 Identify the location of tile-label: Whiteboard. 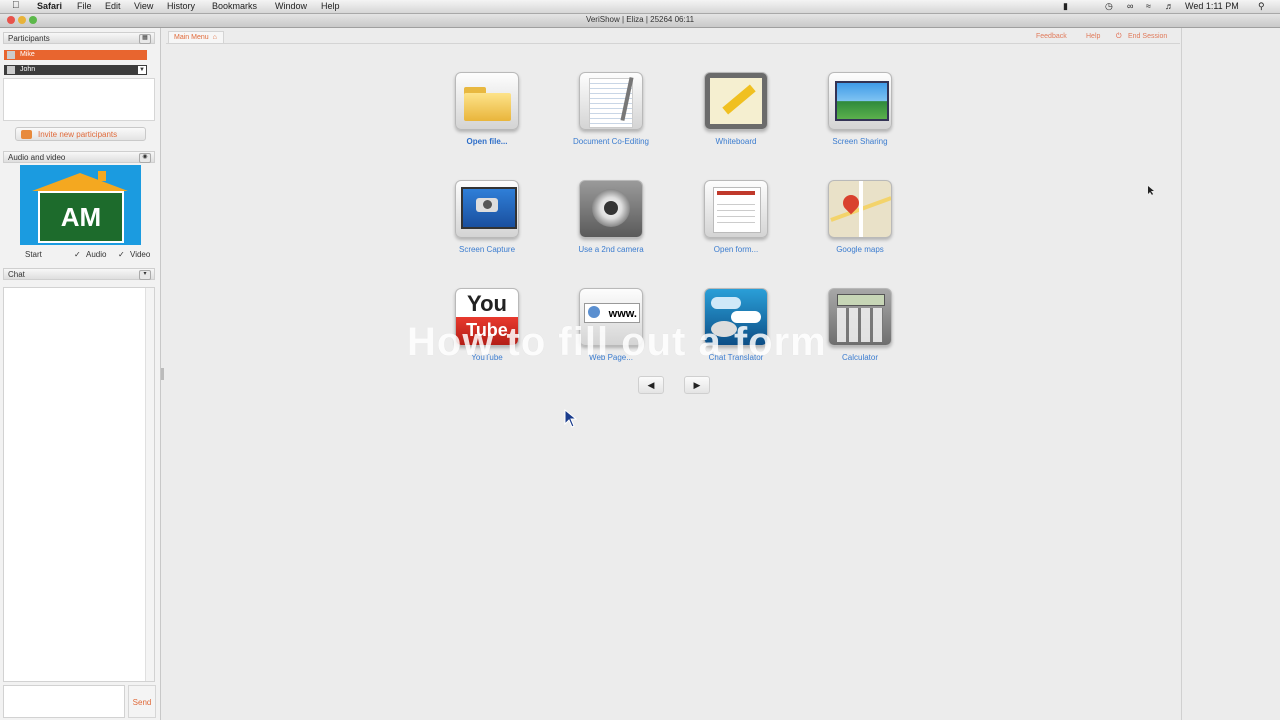
(736, 141).